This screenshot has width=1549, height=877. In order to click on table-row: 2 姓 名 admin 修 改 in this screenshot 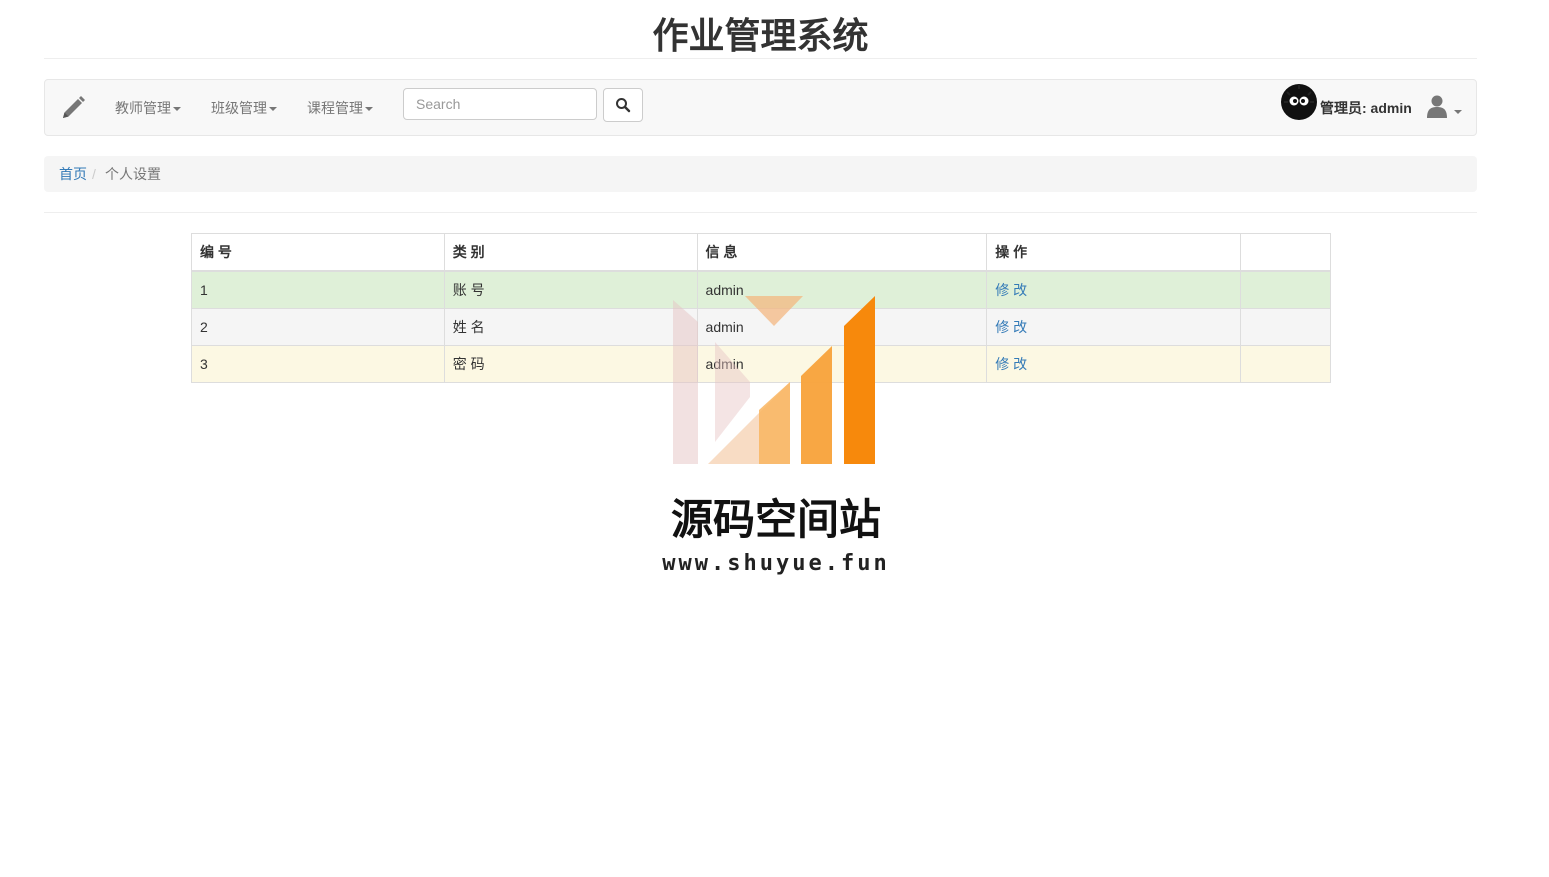, I will do `click(761, 327)`.